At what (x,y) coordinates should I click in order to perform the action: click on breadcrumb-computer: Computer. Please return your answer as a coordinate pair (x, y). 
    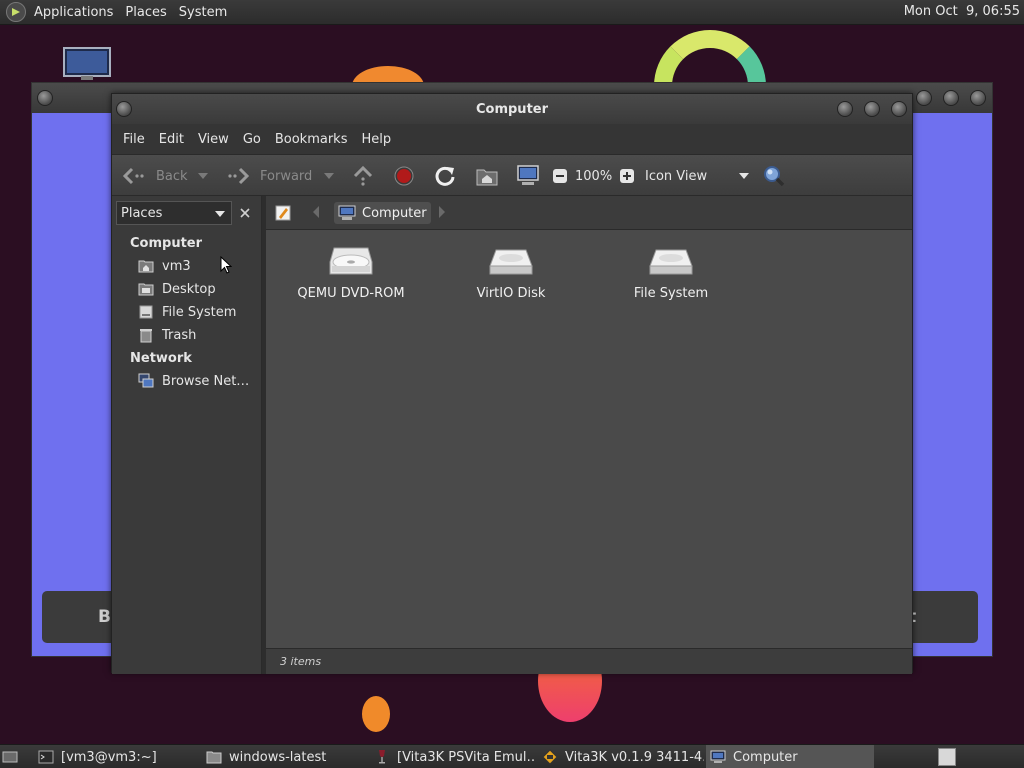
    Looking at the image, I should click on (382, 213).